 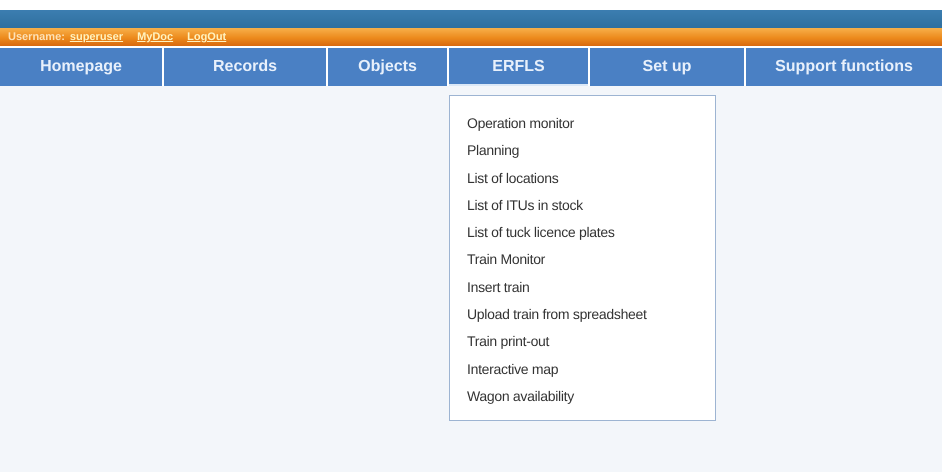 I want to click on menu-item: Upload train from spreadsheet, so click(x=557, y=314).